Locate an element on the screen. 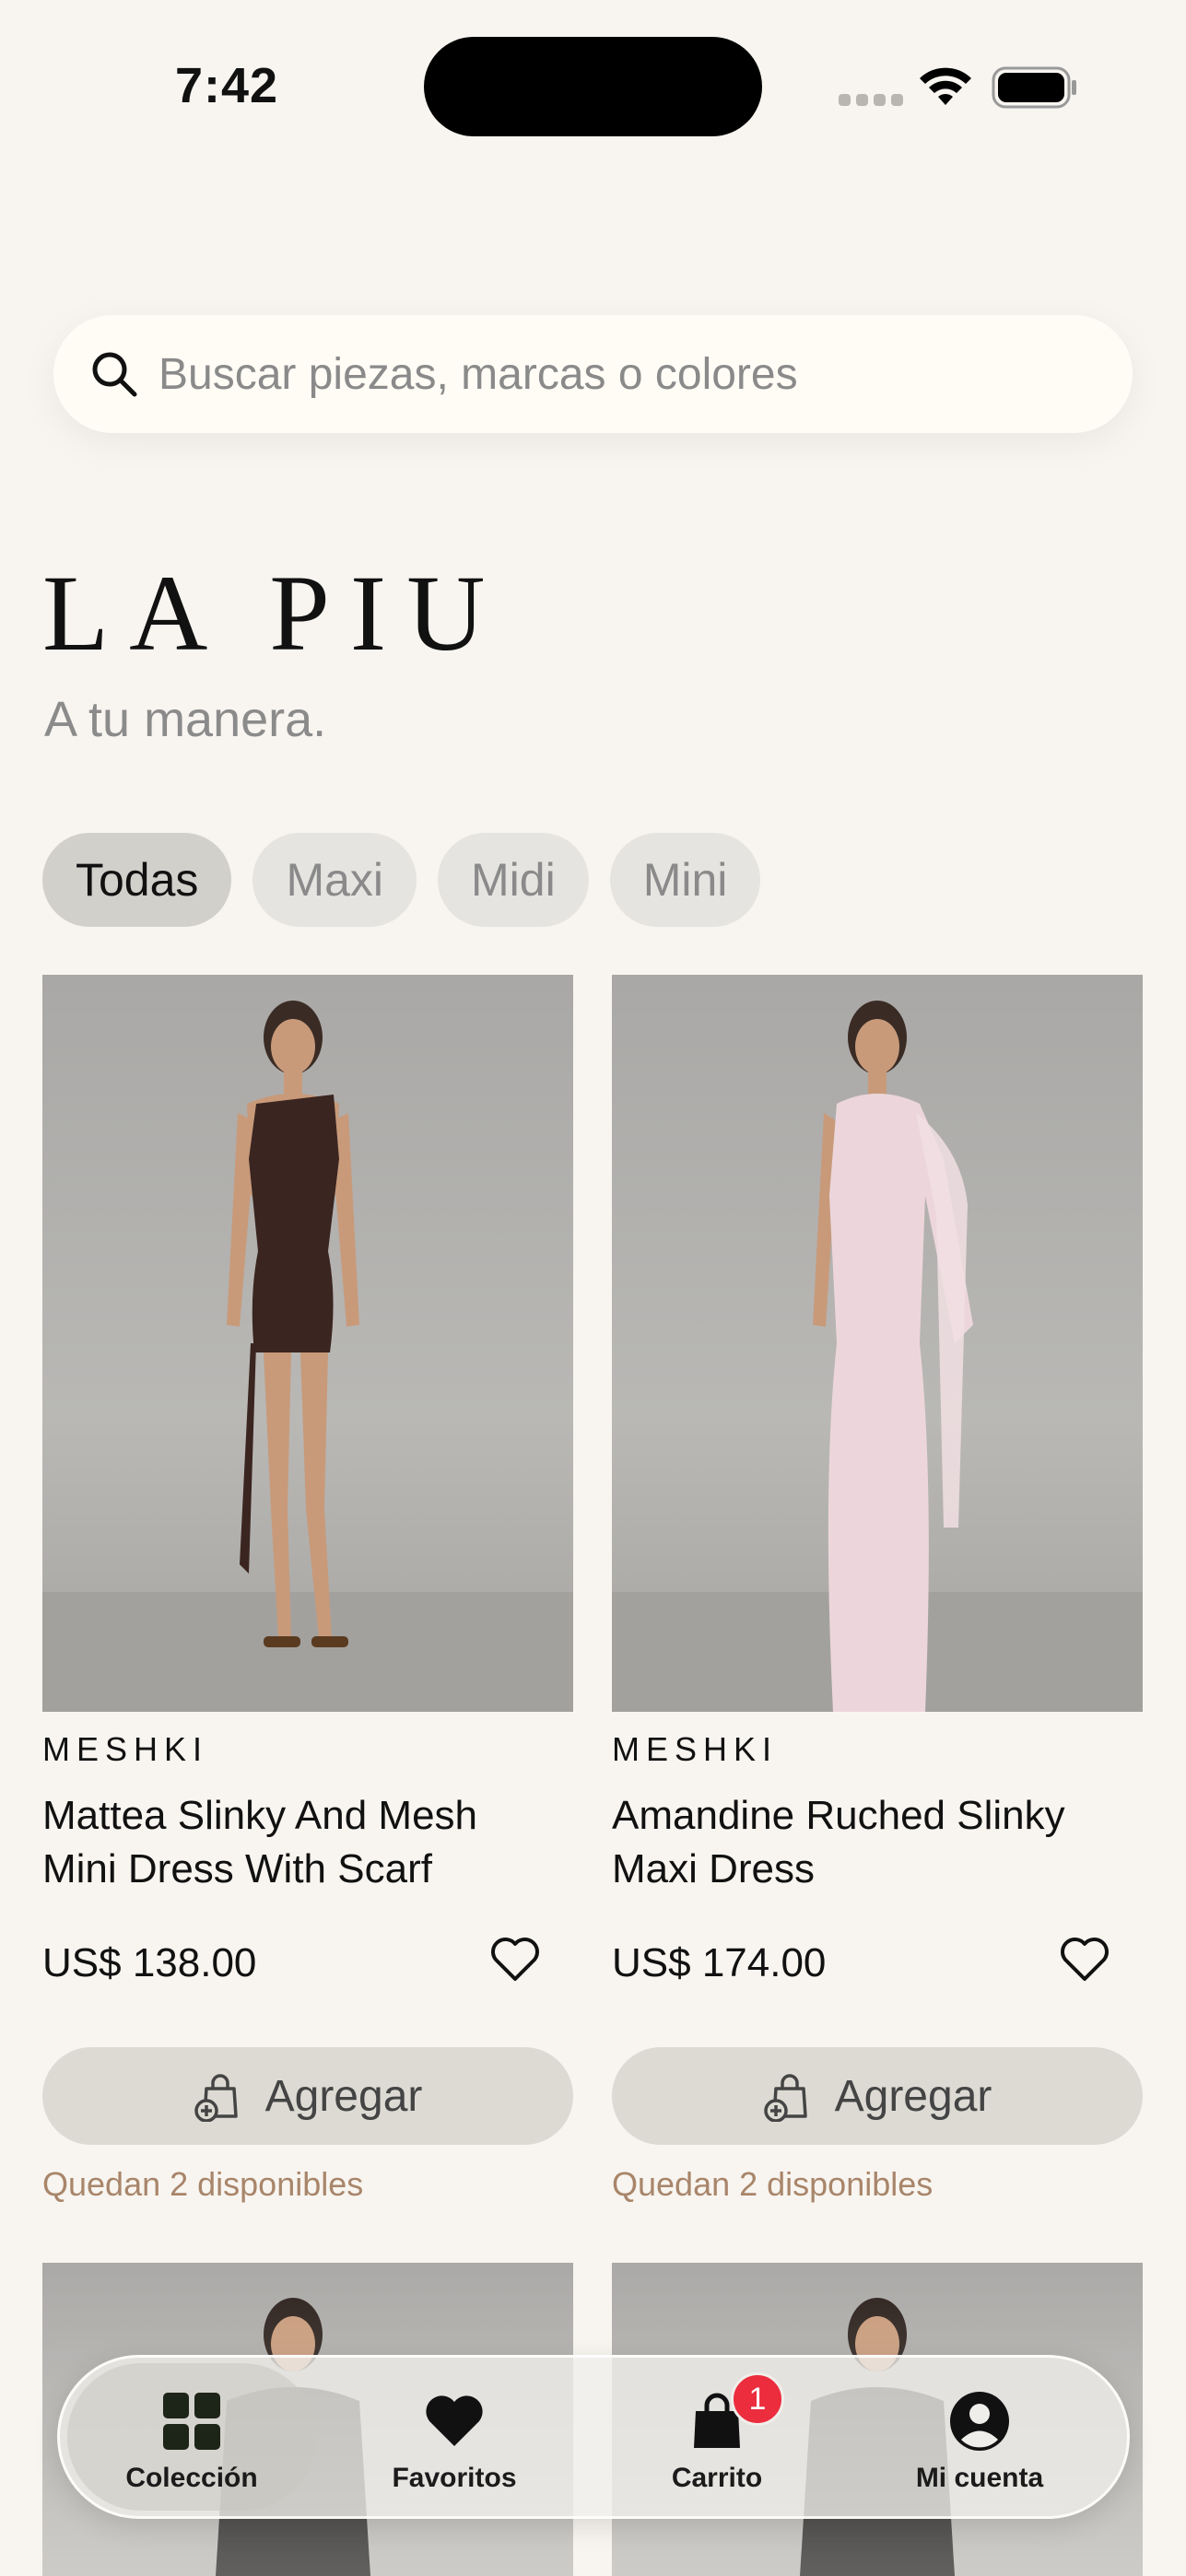 The width and height of the screenshot is (1186, 2576). search-bar is located at coordinates (593, 374).